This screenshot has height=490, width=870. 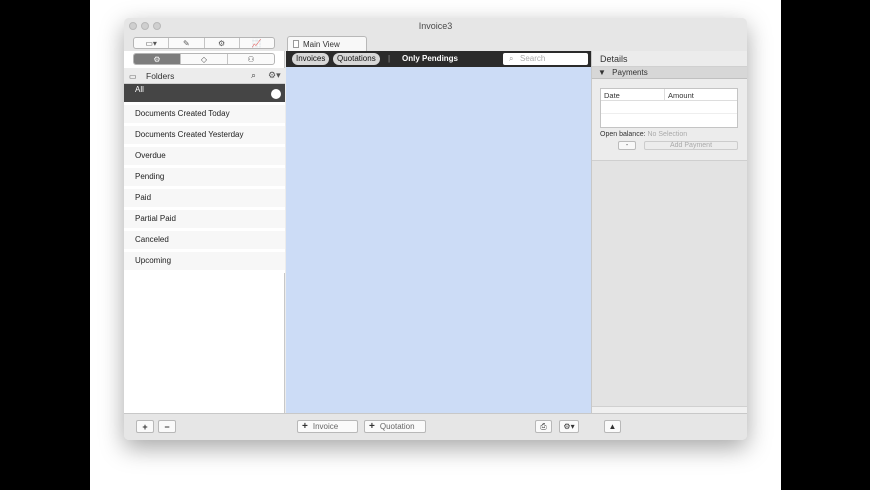 I want to click on folder-item-documents-created-yesterday: Documents Created Yesterday, so click(x=204, y=136).